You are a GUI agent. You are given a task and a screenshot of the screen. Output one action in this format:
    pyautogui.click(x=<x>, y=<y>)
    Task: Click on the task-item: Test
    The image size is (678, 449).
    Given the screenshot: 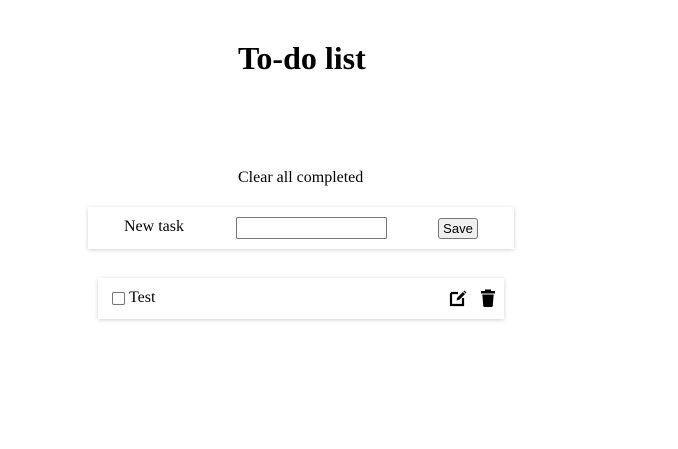 What is the action you would take?
    pyautogui.click(x=301, y=298)
    